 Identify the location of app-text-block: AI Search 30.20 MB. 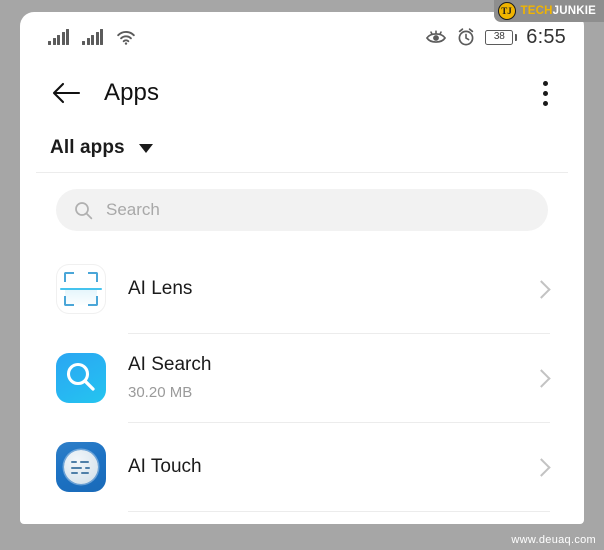
(331, 378).